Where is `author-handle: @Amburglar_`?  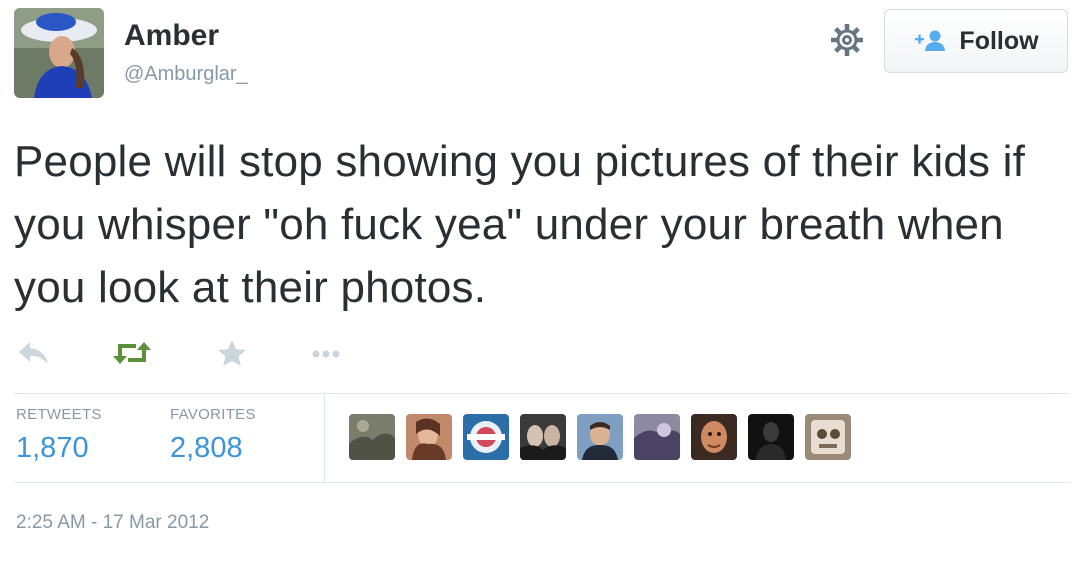 author-handle: @Amburglar_ is located at coordinates (186, 74).